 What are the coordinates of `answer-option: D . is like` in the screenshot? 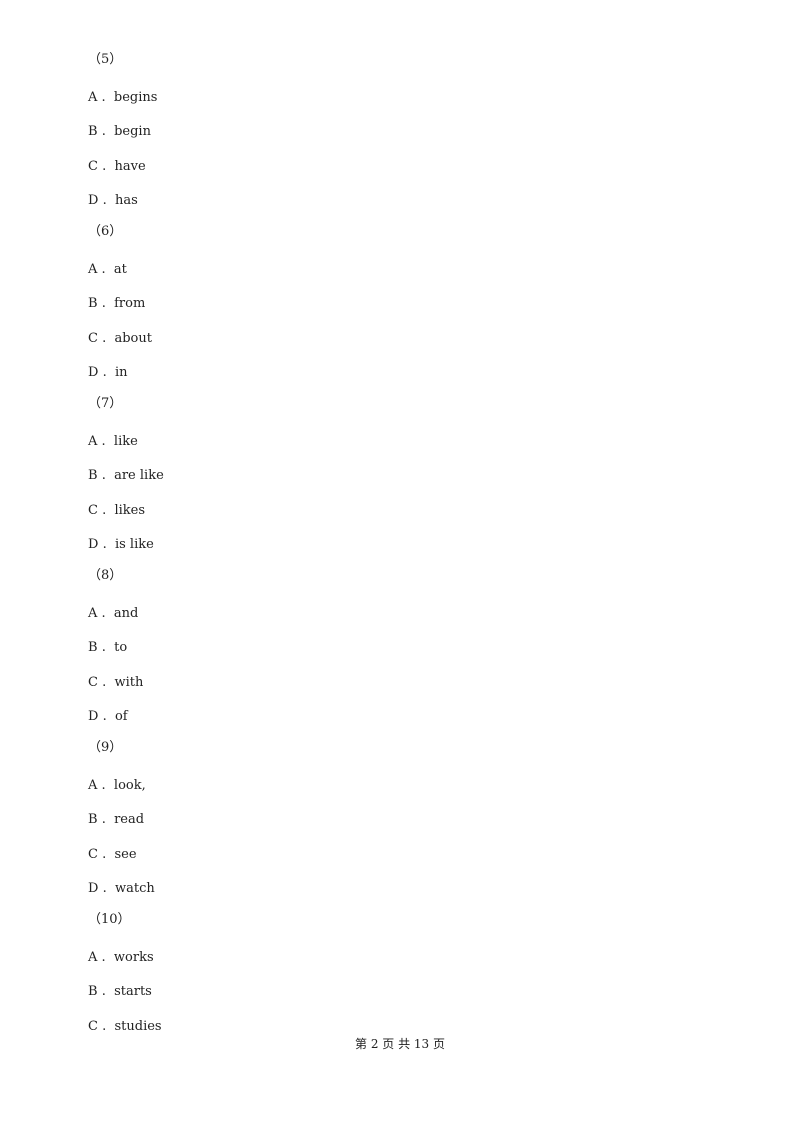 It's located at (121, 545).